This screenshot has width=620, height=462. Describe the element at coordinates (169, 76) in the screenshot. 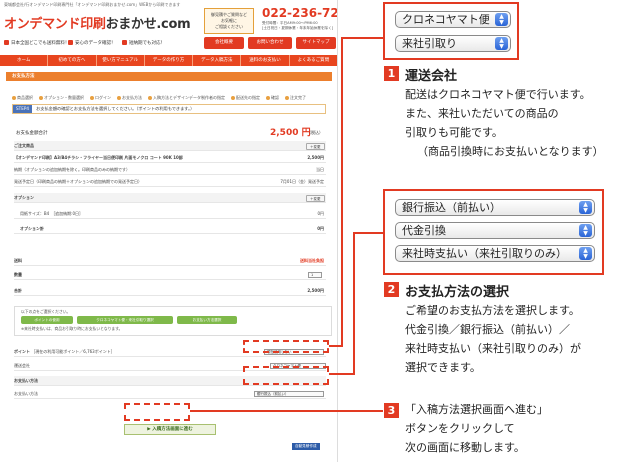

I see `section-title: お支払方法` at that location.